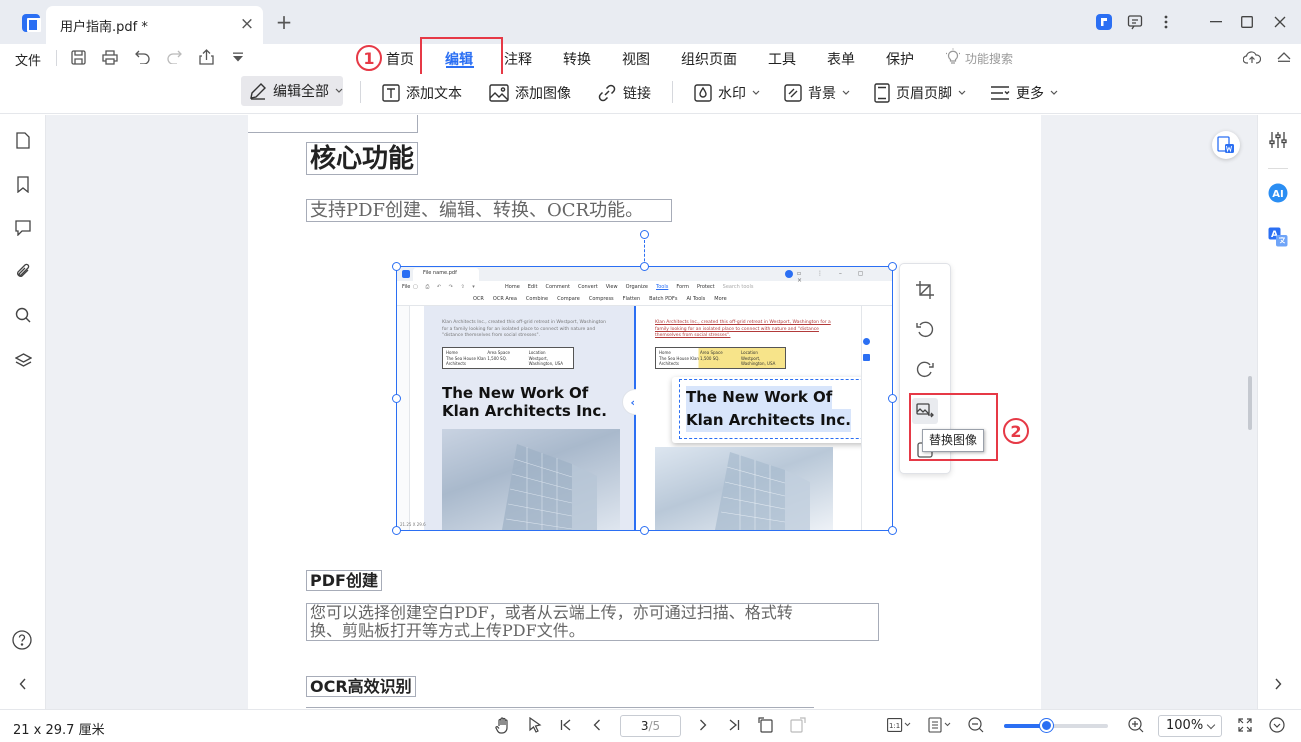 Image resolution: width=1301 pixels, height=742 pixels. What do you see at coordinates (396, 530) in the screenshot?
I see `resize-handle-bottom-left` at bounding box center [396, 530].